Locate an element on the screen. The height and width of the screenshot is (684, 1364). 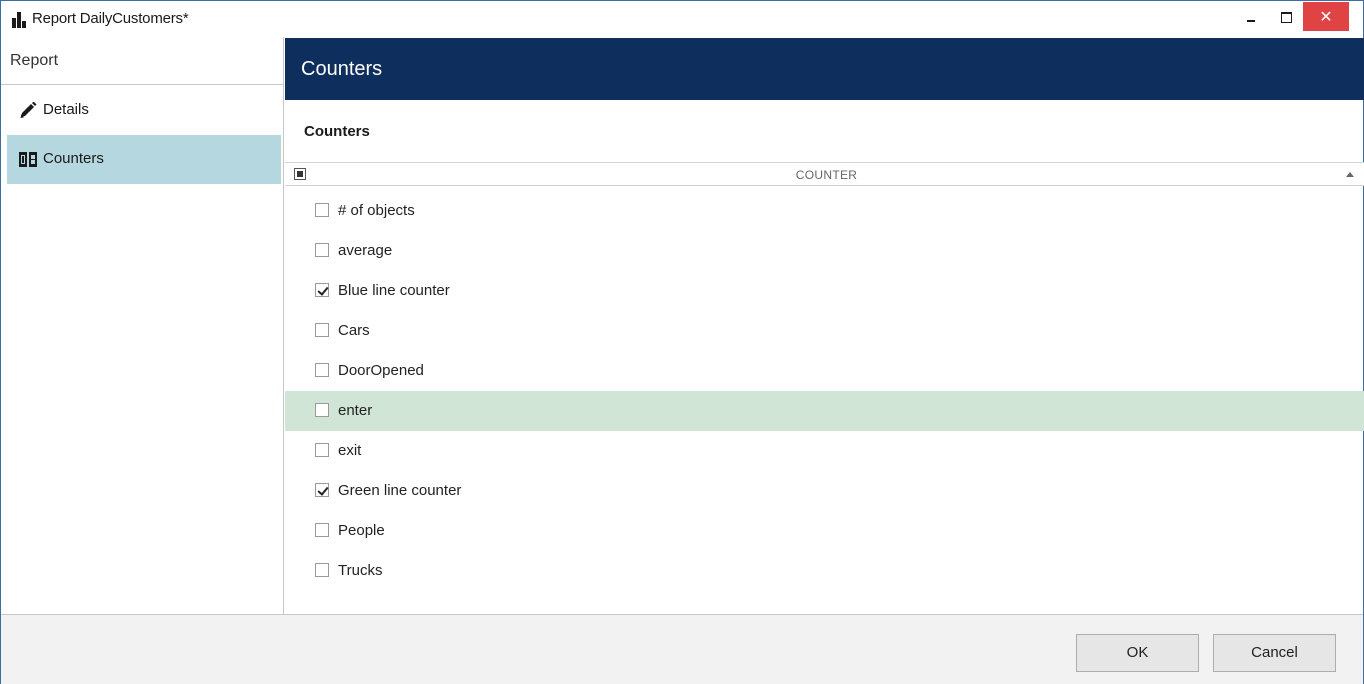
window-title: Report DailyCustomers* is located at coordinates (110, 18).